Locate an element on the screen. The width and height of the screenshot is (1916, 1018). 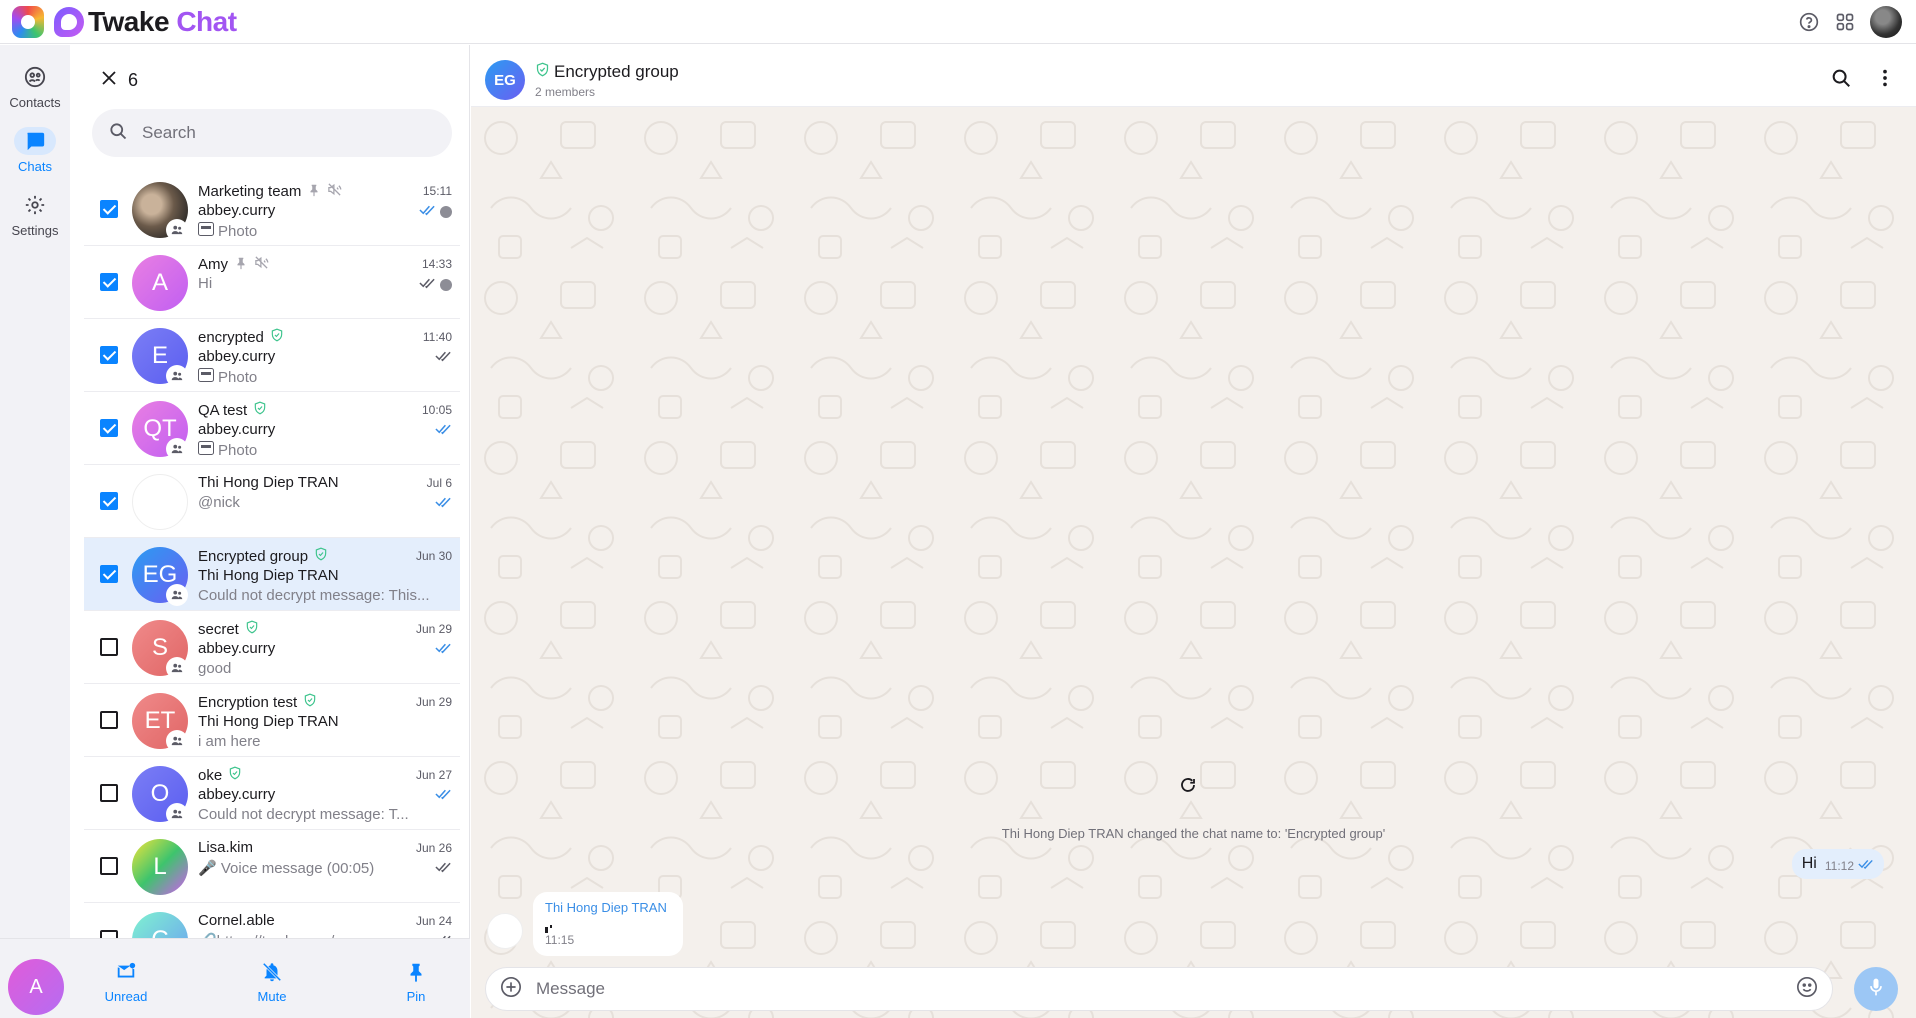
chat-list-item: L Lisa.kim 🎤 Voice message (00:05) Jun 26 is located at coordinates (272, 866).